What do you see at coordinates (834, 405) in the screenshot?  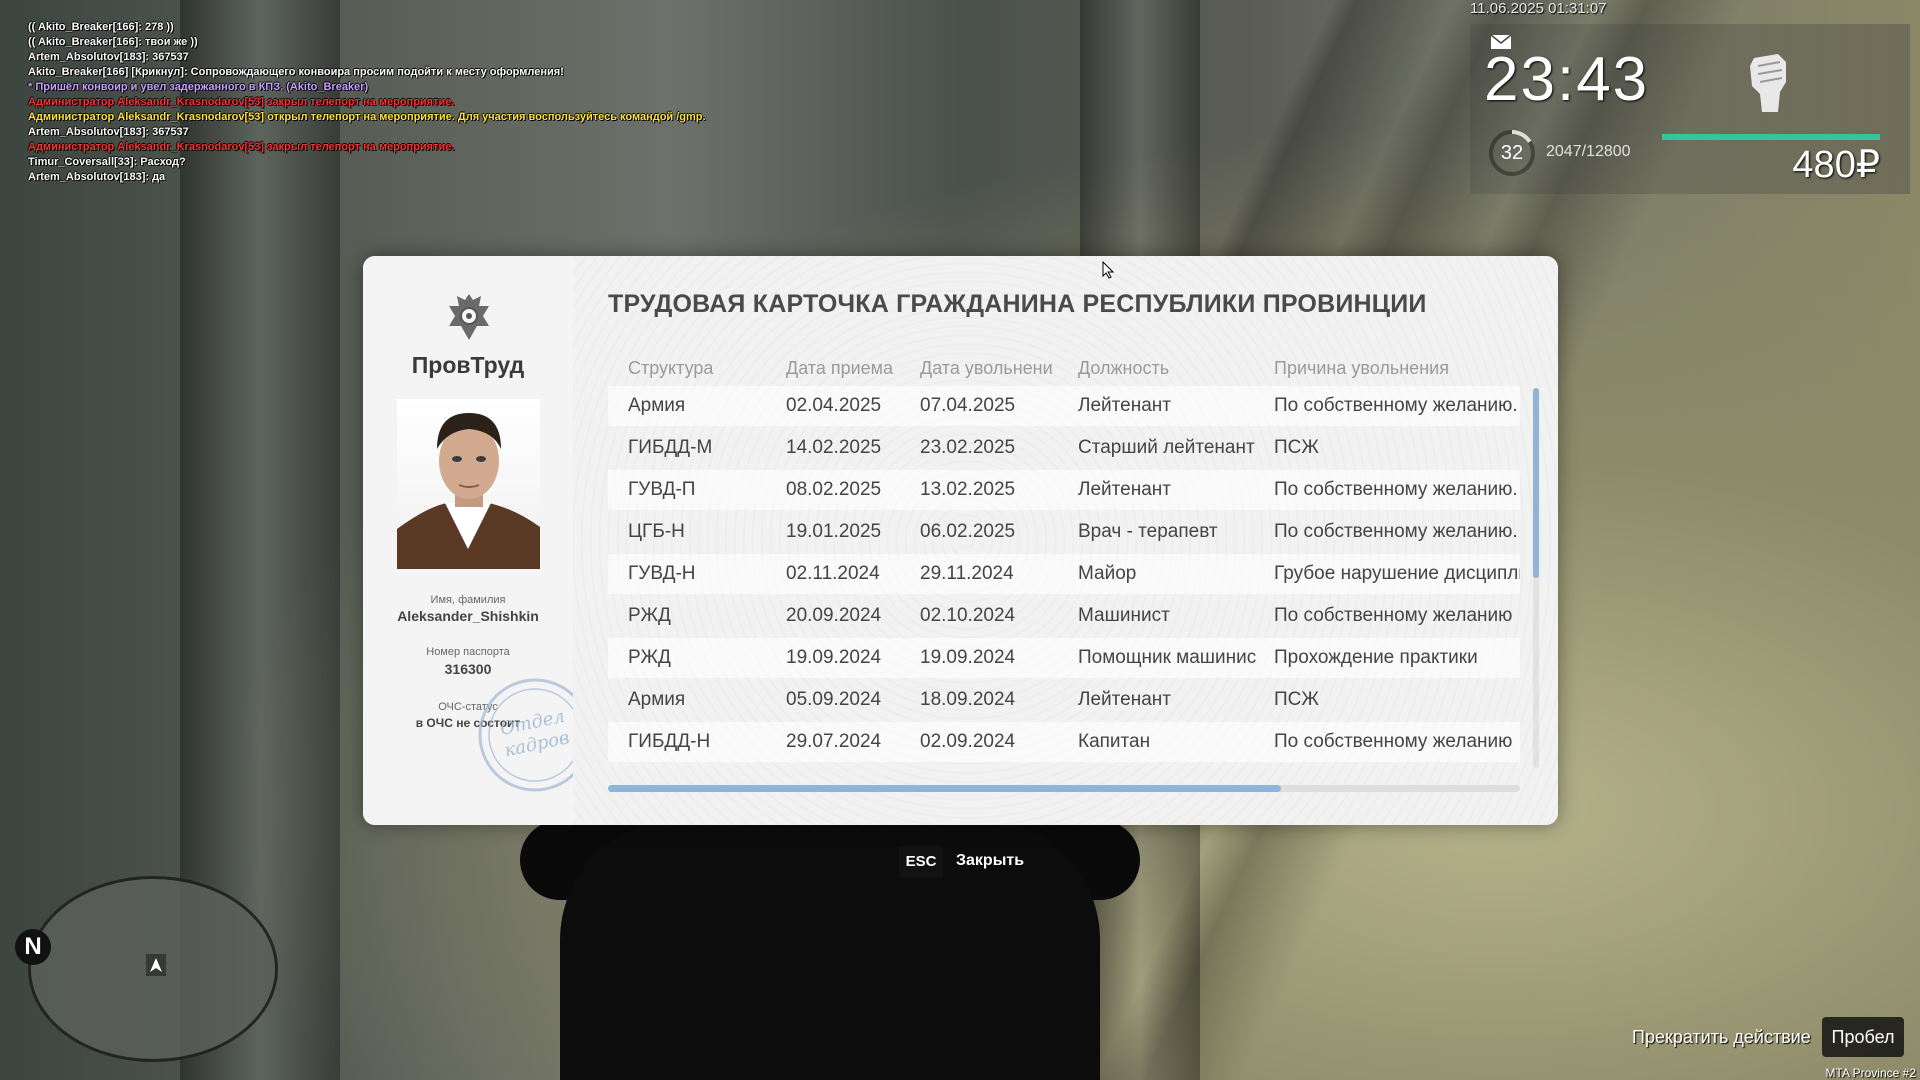 I see `table-cell: 02.04.2025` at bounding box center [834, 405].